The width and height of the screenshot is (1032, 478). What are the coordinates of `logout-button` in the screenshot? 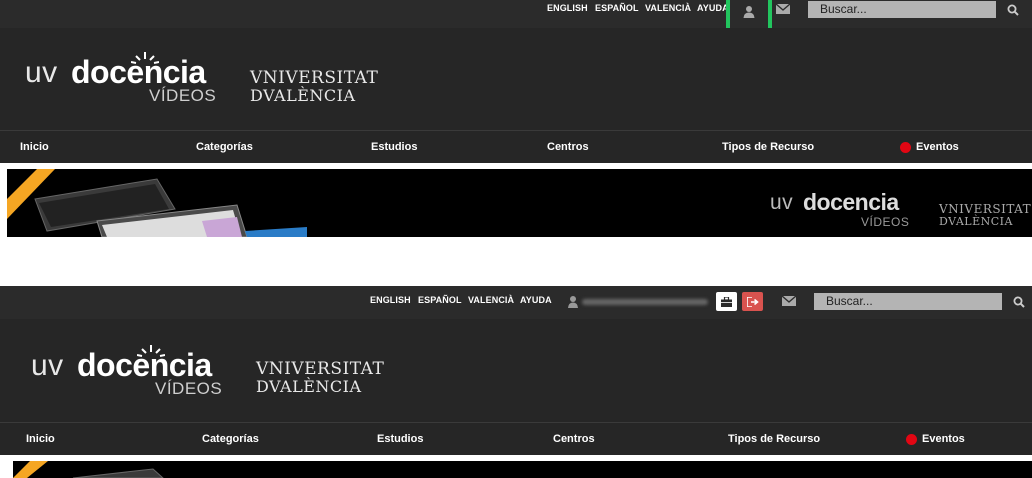 It's located at (752, 301).